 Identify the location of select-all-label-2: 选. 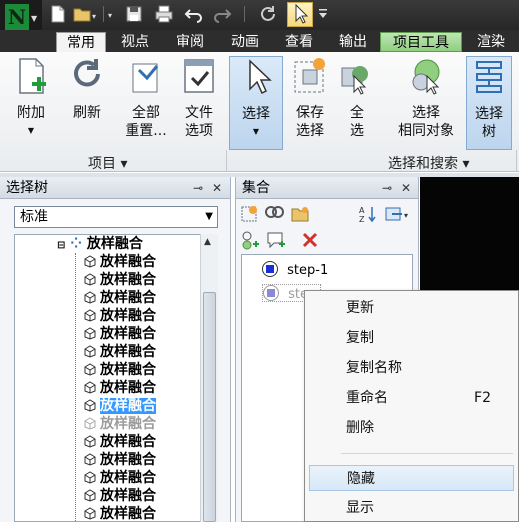
(357, 131).